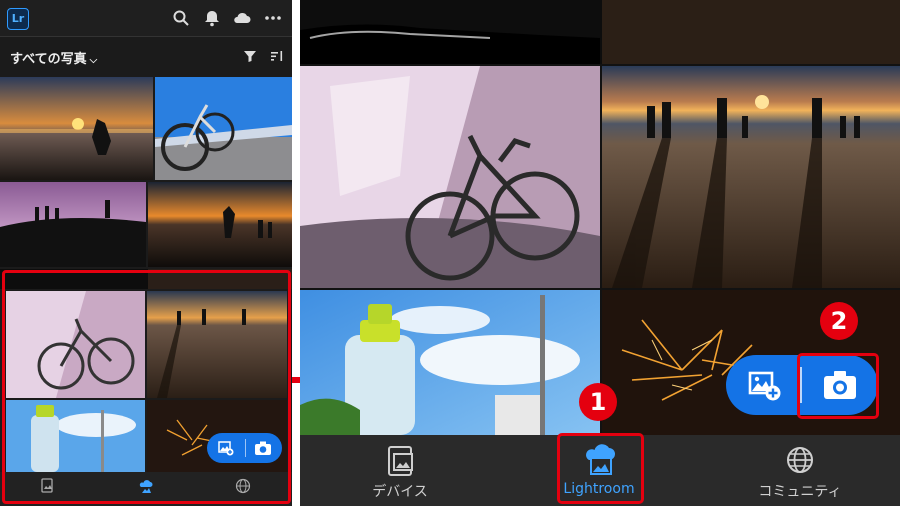  Describe the element at coordinates (76, 128) in the screenshot. I see `photo-sunset-beach-jump` at that location.